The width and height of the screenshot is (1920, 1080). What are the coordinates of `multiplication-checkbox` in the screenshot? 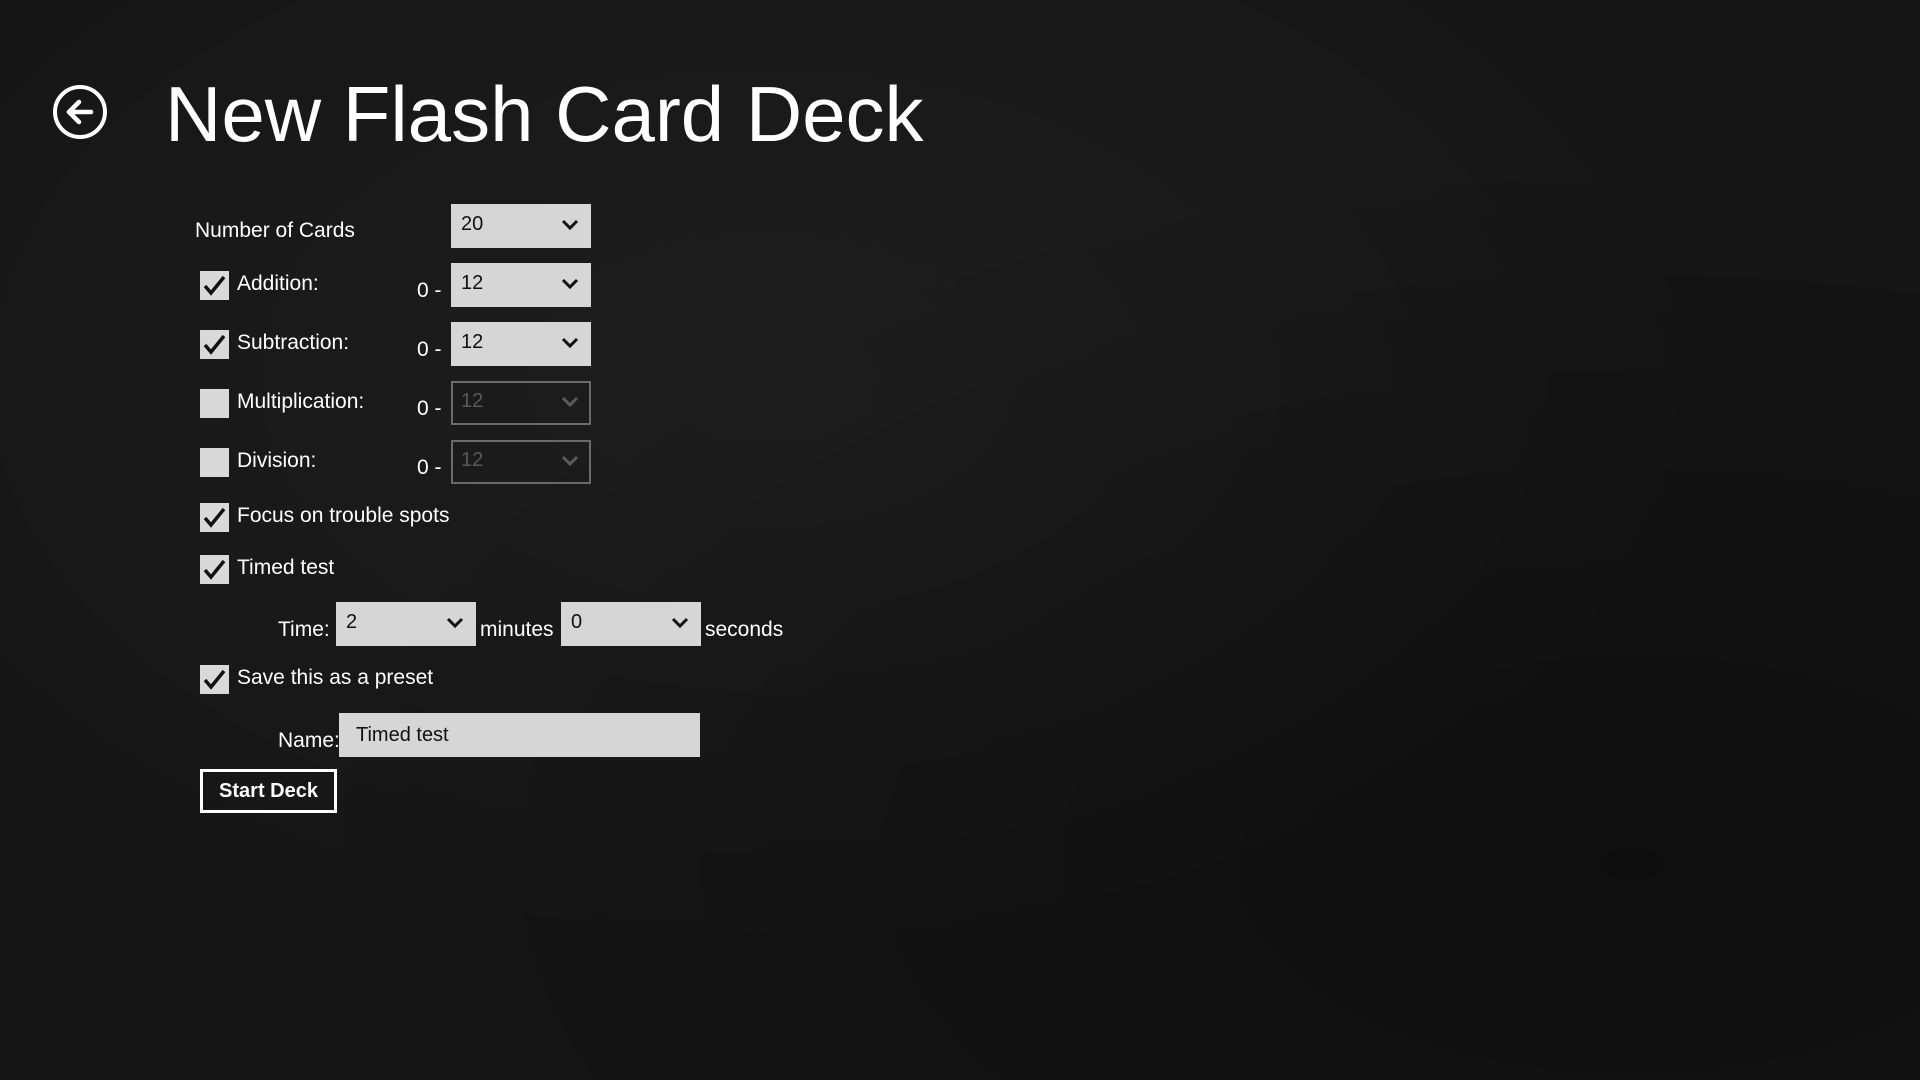 It's located at (214, 403).